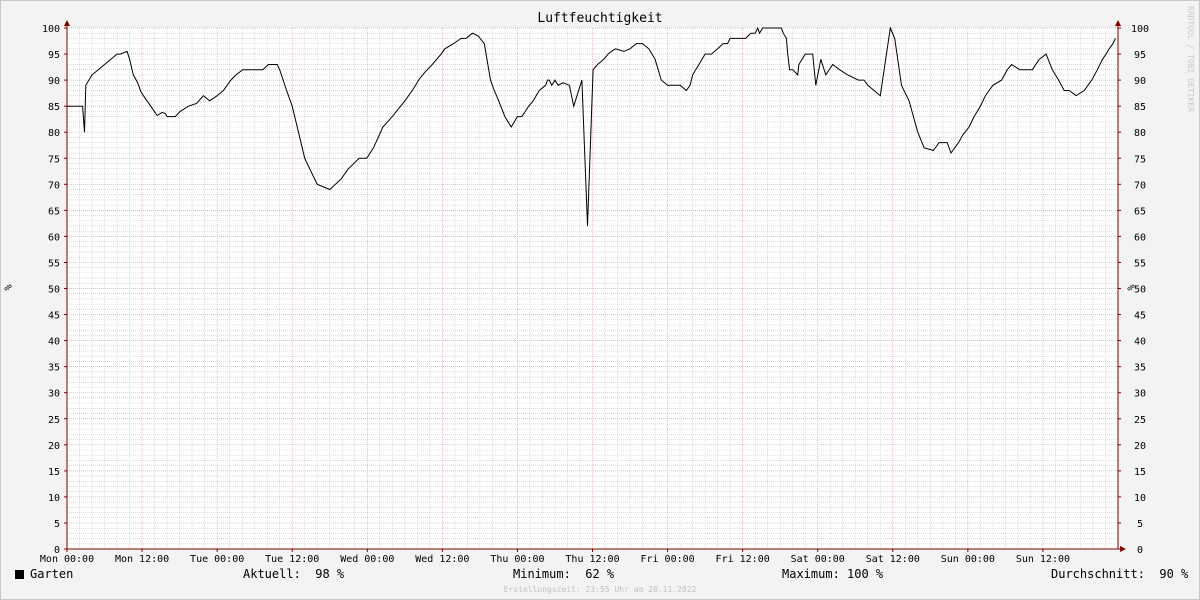 The height and width of the screenshot is (600, 1200). What do you see at coordinates (330, 574) in the screenshot?
I see `legend-aktuell-value: 98 %` at bounding box center [330, 574].